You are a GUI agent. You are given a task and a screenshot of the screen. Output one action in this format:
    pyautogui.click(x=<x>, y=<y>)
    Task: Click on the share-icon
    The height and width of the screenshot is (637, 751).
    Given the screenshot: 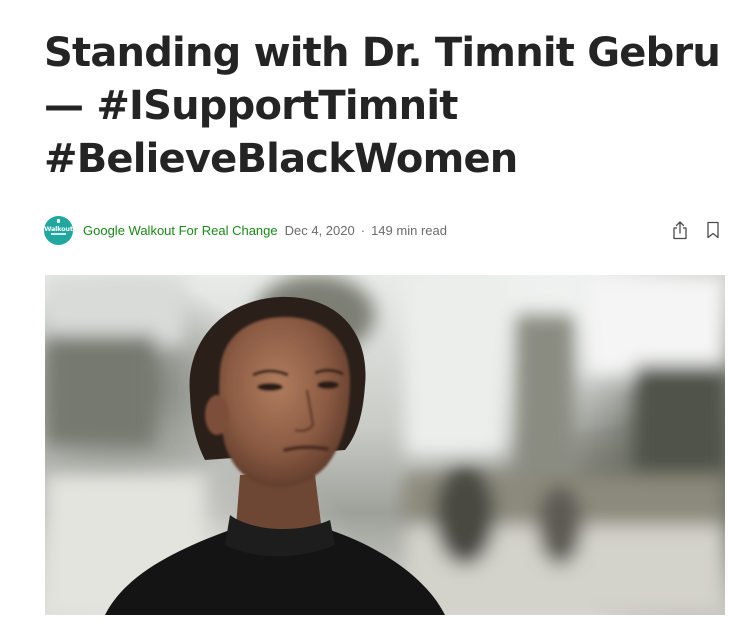 What is the action you would take?
    pyautogui.click(x=680, y=230)
    